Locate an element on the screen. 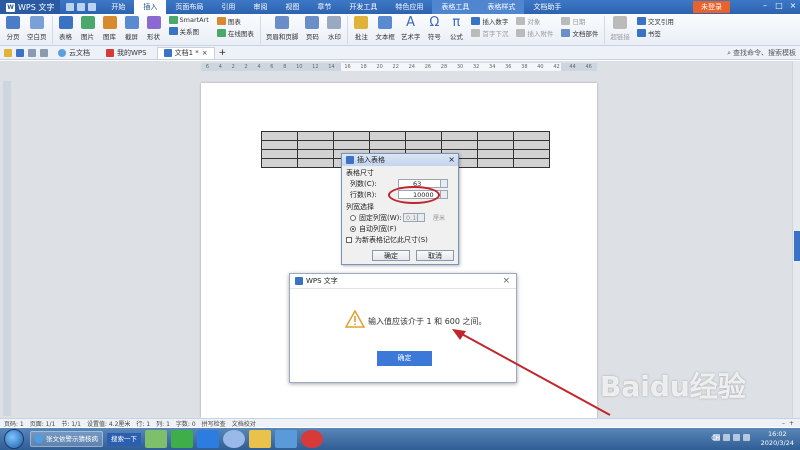 The image size is (800, 450). alert-title-bar: WPS 文字 is located at coordinates (403, 281).